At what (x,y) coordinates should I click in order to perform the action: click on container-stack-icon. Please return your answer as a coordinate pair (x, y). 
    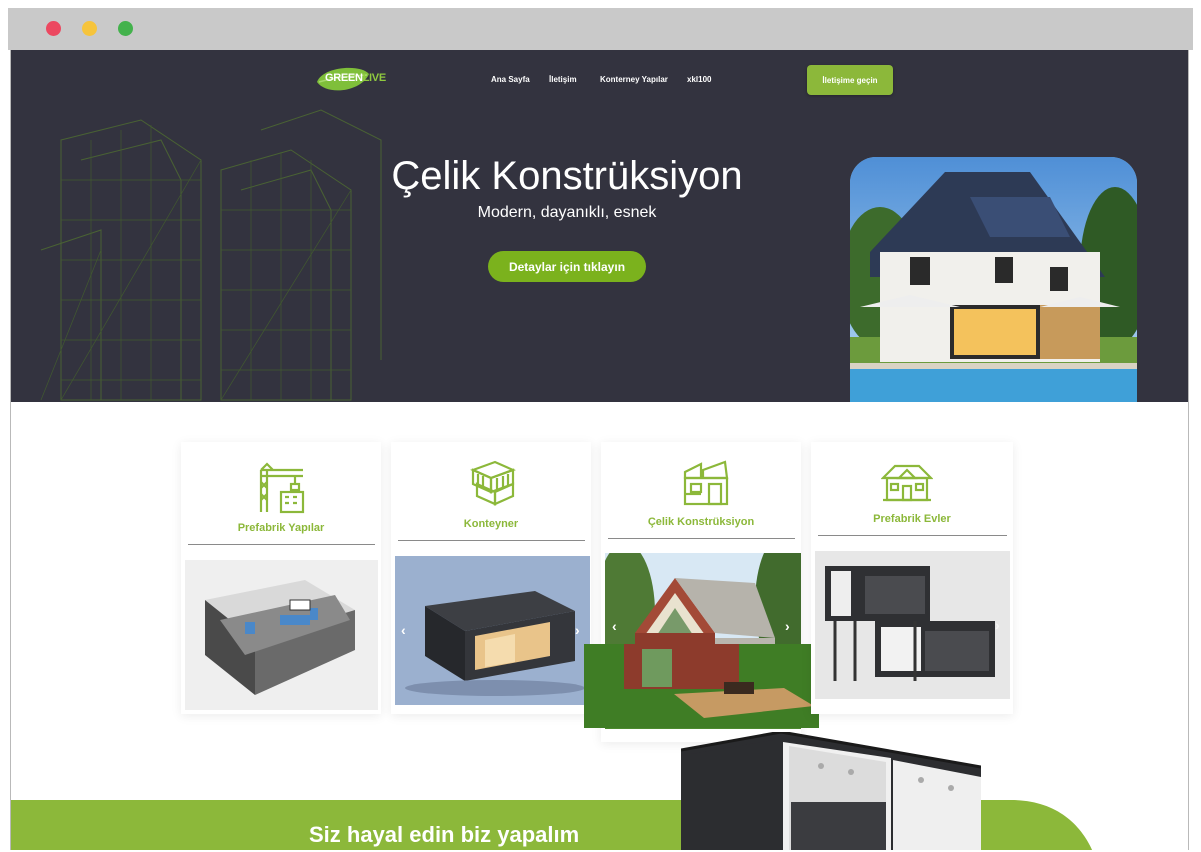
    Looking at the image, I should click on (493, 483).